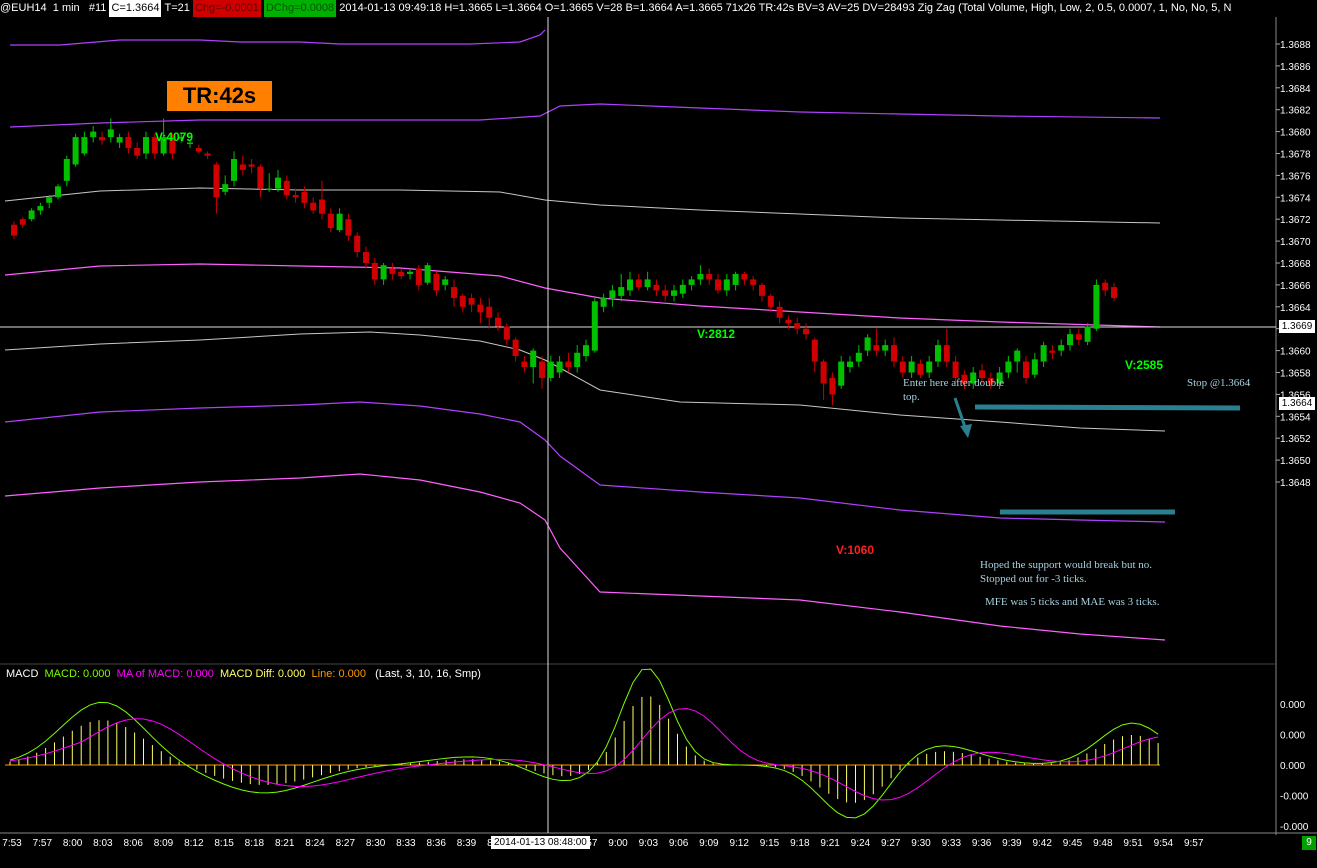 The width and height of the screenshot is (1317, 868). What do you see at coordinates (861, 843) in the screenshot?
I see `time-tick-label: 9:24` at bounding box center [861, 843].